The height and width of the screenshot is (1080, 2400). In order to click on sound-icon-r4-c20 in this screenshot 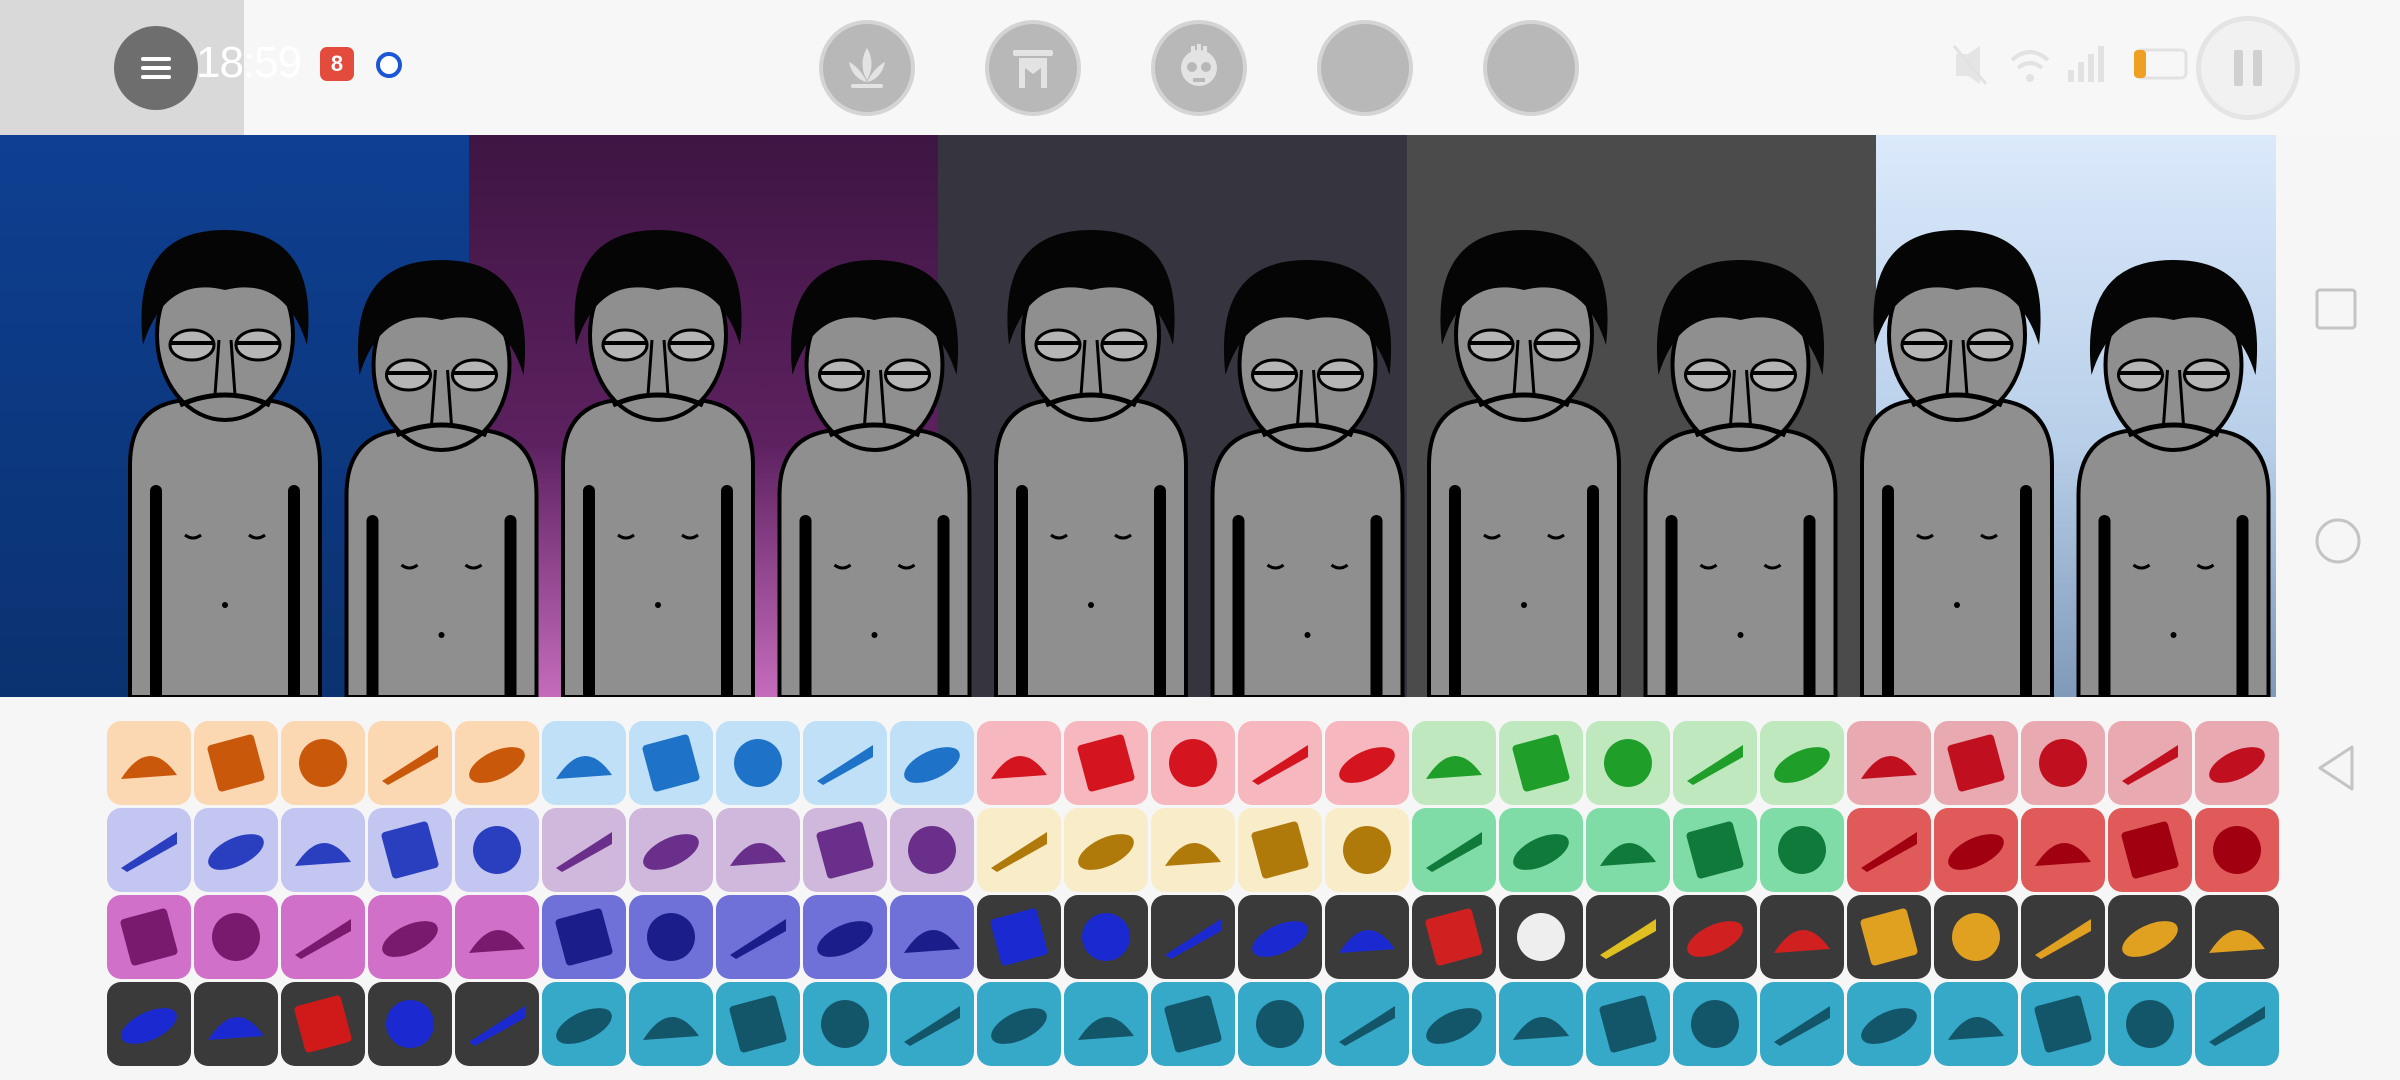, I will do `click(1802, 1024)`.